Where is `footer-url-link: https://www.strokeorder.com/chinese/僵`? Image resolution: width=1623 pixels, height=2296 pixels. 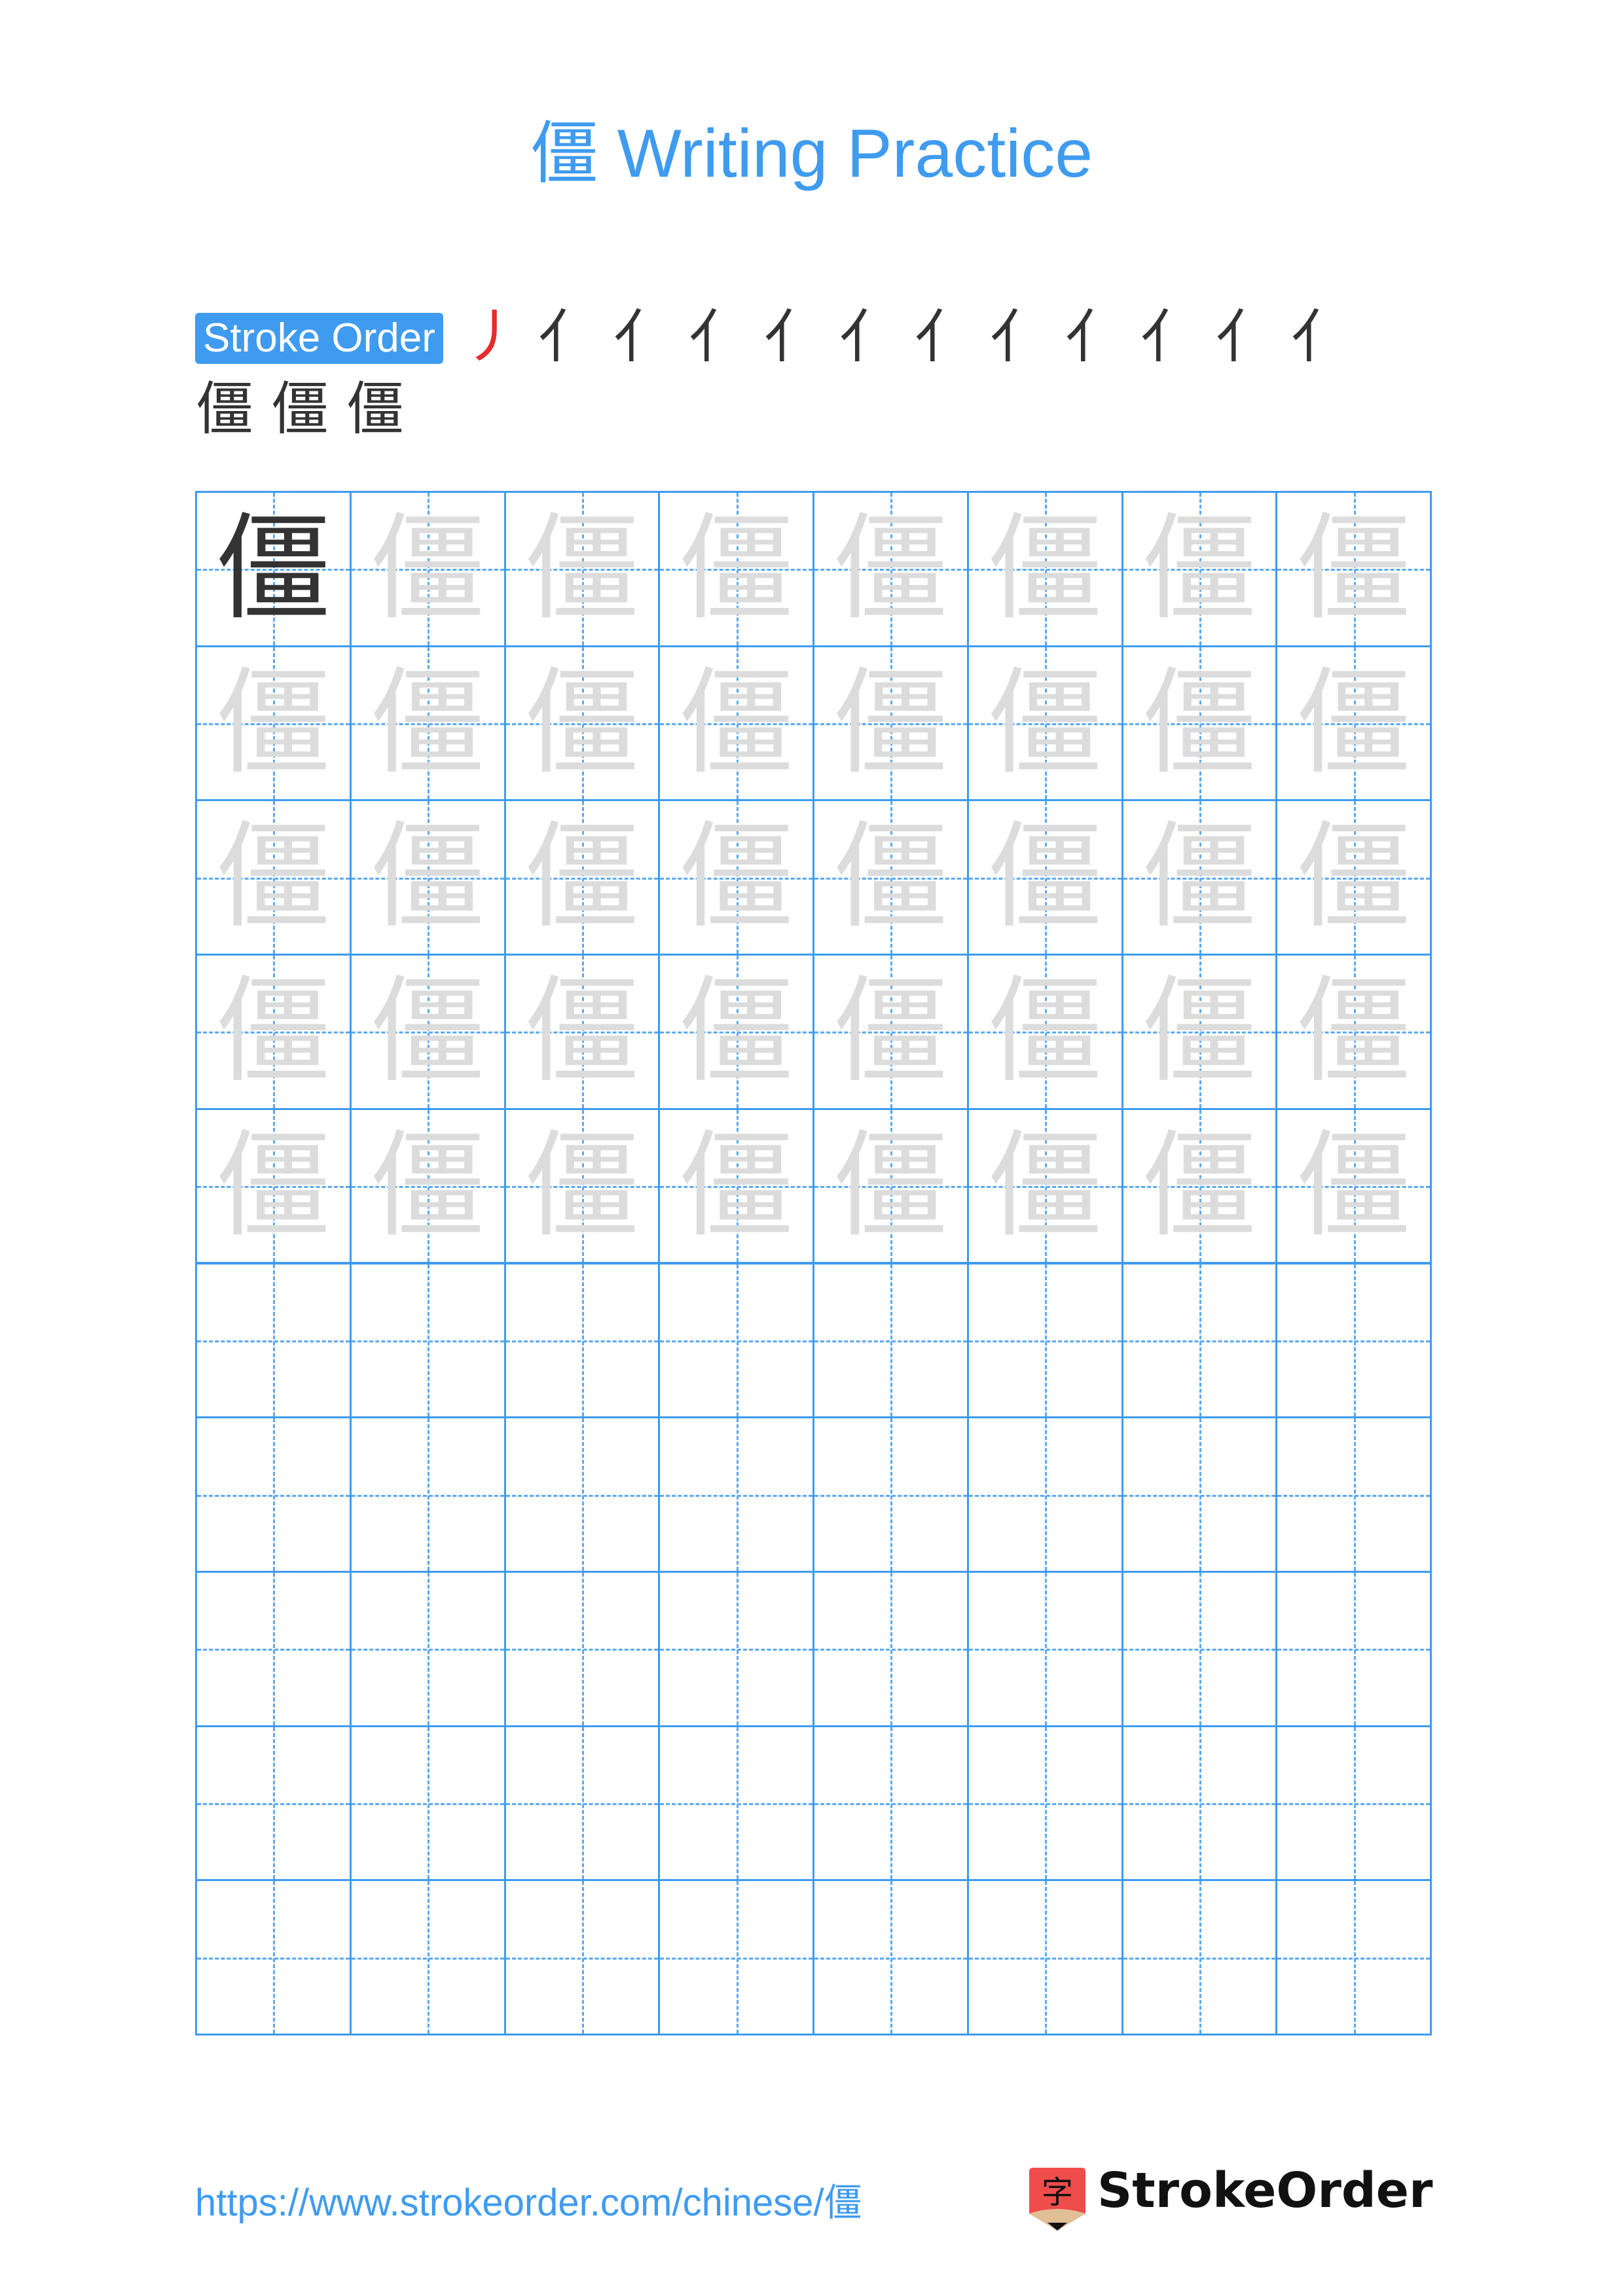
footer-url-link: https://www.strokeorder.com/chinese/僵 is located at coordinates (528, 2199).